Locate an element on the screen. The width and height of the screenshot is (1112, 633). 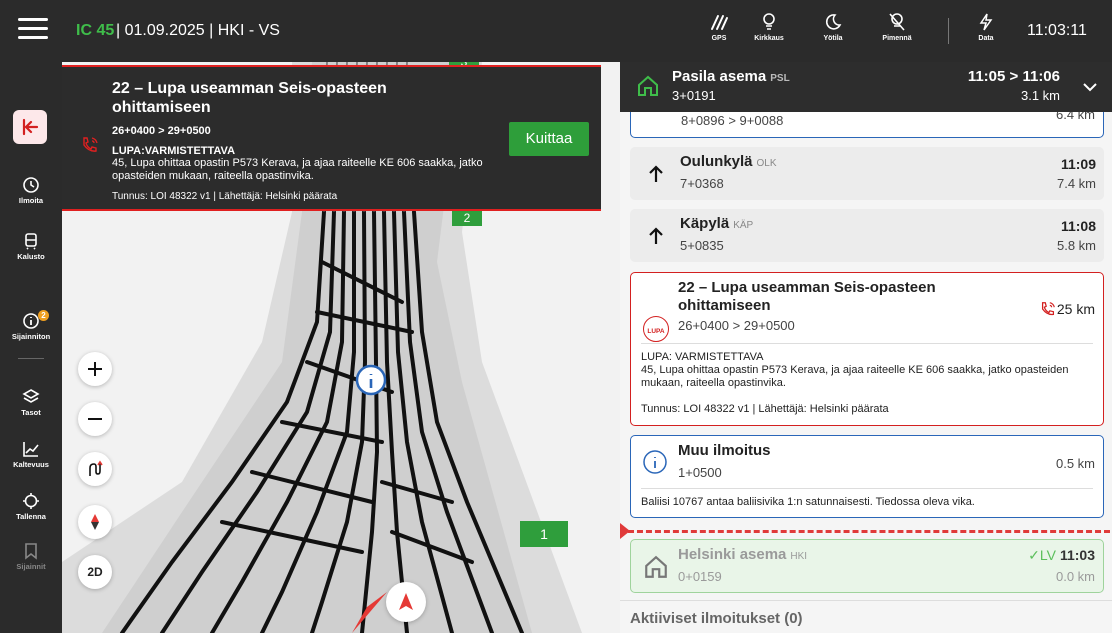
crosshair-icon is located at coordinates (31, 501).